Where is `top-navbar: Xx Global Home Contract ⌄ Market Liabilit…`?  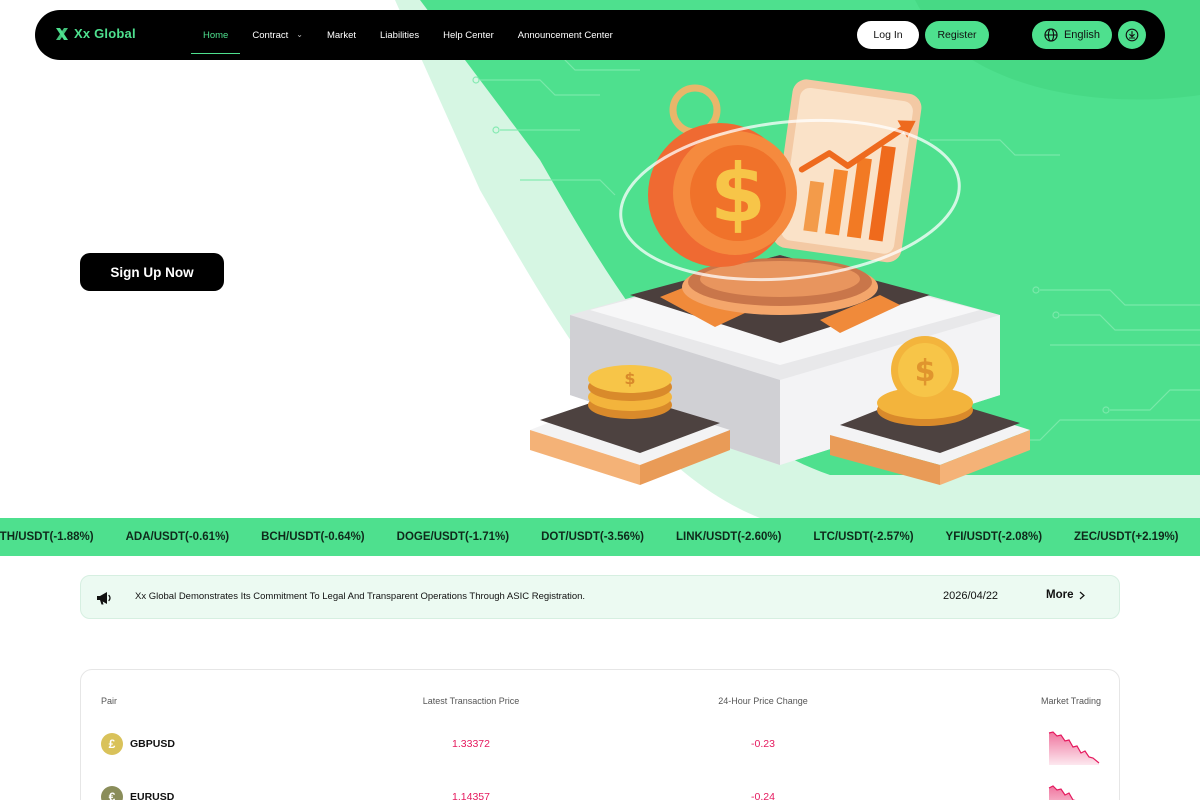 top-navbar: Xx Global Home Contract ⌄ Market Liabilit… is located at coordinates (600, 35).